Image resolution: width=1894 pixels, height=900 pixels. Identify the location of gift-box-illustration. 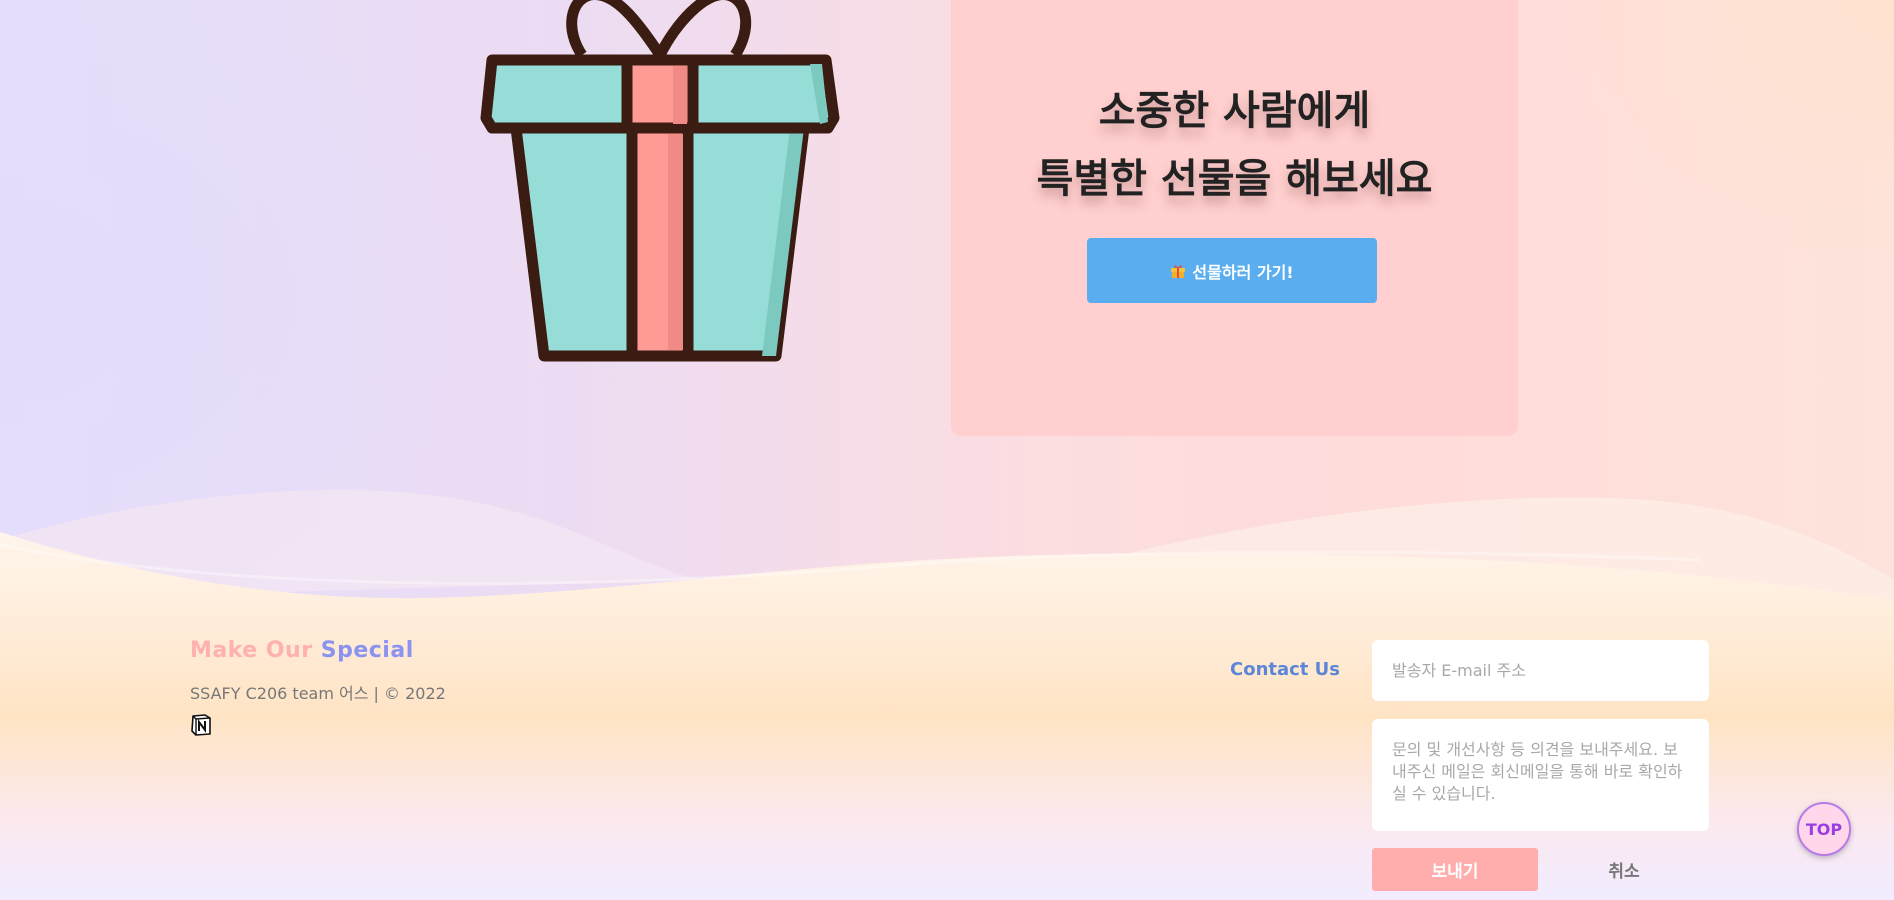
(660, 181).